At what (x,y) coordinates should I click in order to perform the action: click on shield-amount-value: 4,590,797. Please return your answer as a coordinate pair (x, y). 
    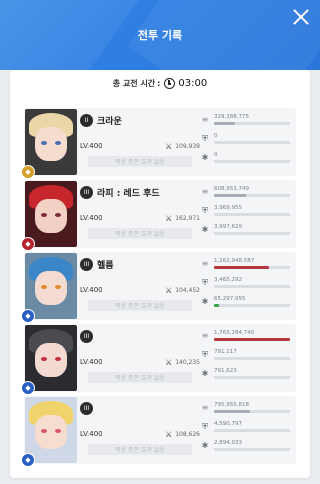
    Looking at the image, I should click on (228, 424).